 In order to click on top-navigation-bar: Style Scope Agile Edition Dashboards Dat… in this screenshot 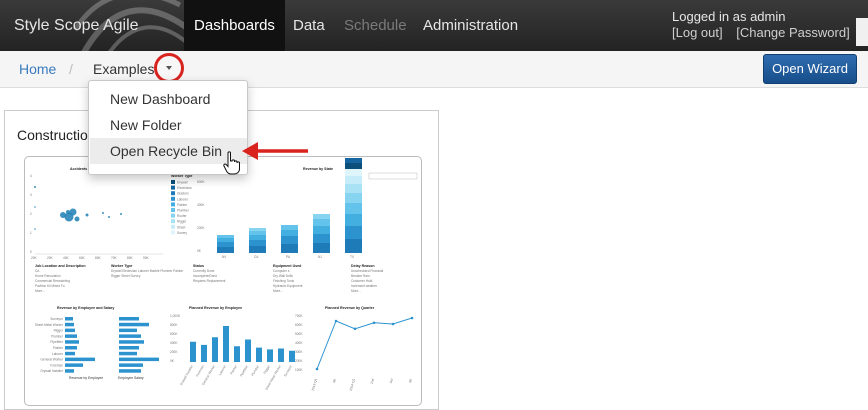, I will do `click(434, 25)`.